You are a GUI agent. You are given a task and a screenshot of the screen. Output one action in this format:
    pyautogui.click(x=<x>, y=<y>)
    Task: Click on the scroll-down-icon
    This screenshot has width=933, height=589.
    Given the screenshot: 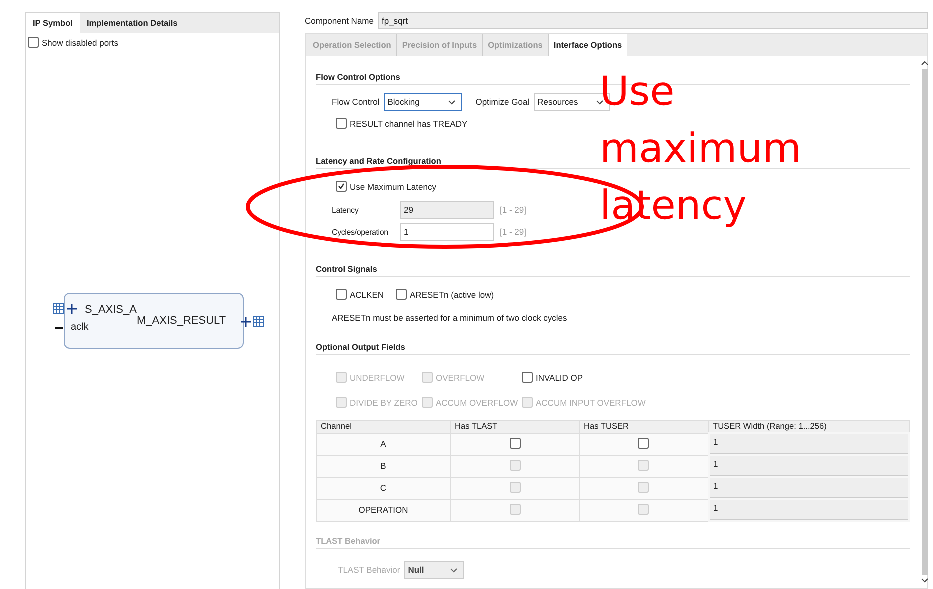 What is the action you would take?
    pyautogui.click(x=925, y=580)
    